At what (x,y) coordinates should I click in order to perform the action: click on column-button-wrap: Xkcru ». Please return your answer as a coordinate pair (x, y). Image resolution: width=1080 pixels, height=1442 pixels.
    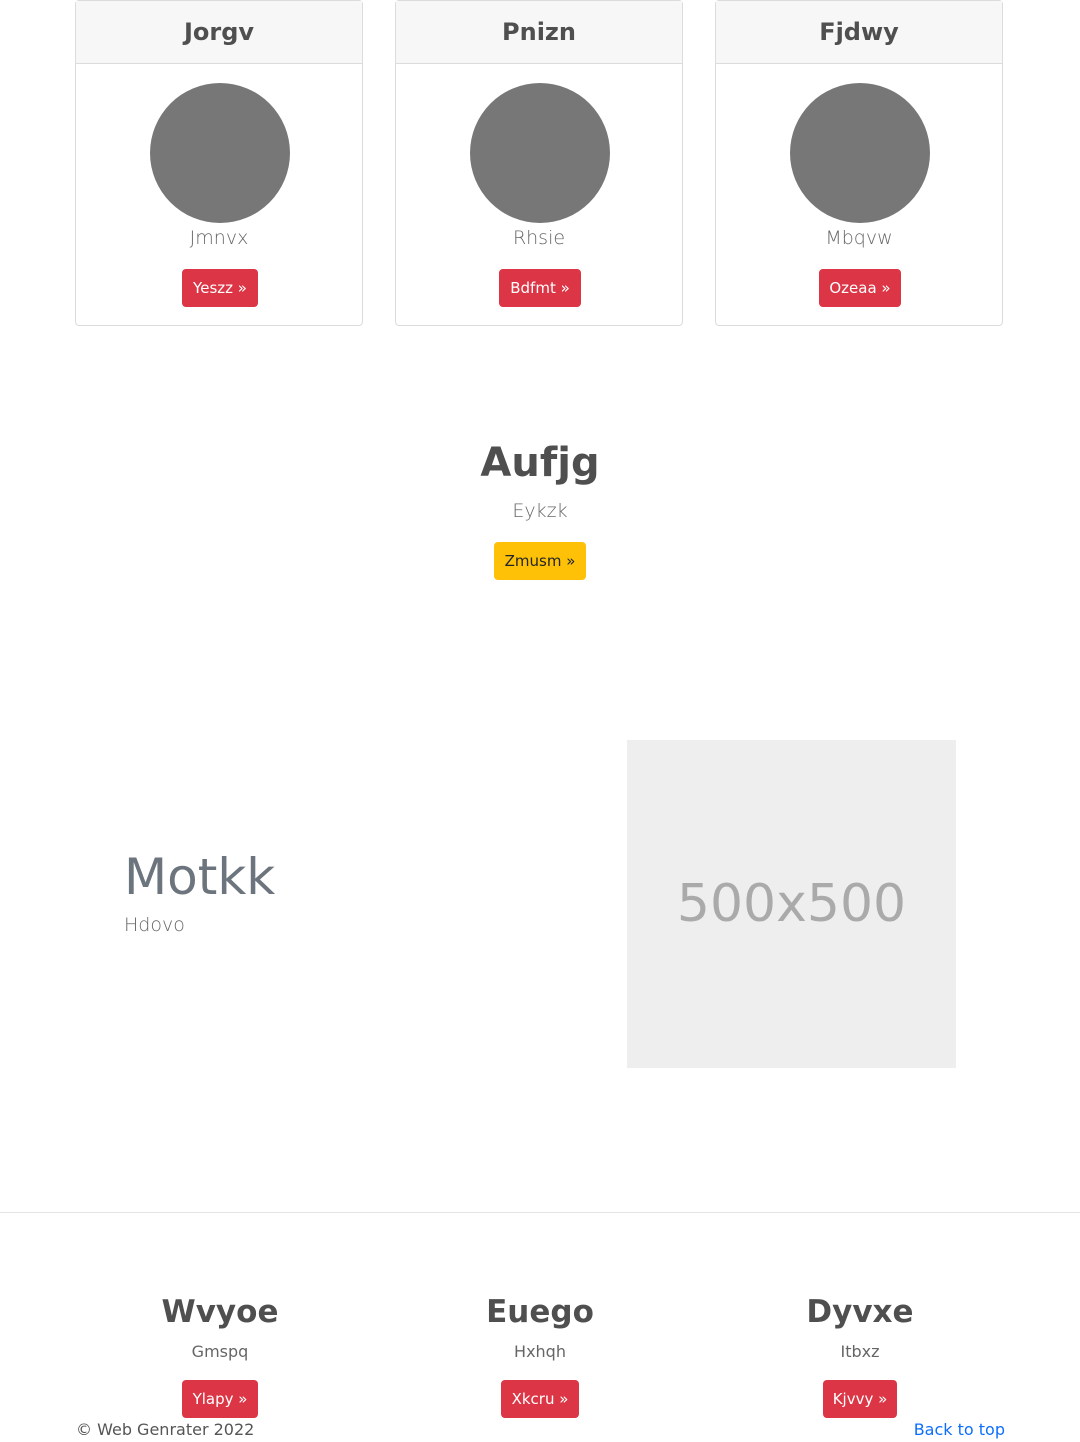
    Looking at the image, I should click on (540, 1399).